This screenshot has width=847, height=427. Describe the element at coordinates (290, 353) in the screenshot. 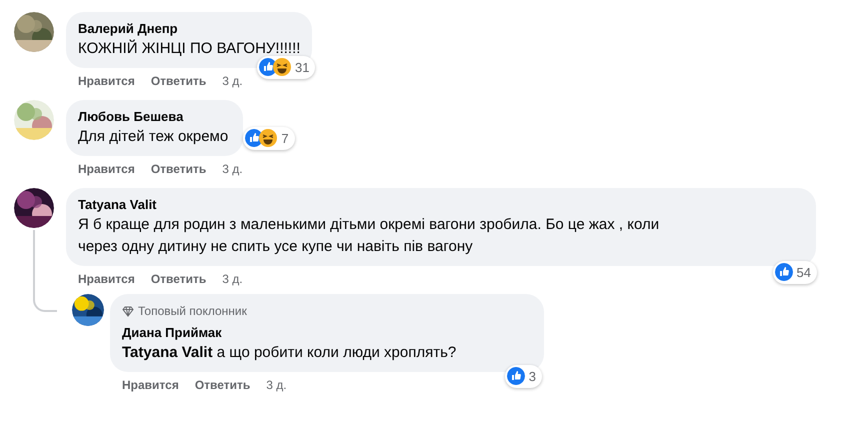

I see `comment-text: Tatyana Valit а що робити коли люди хроплять?` at that location.